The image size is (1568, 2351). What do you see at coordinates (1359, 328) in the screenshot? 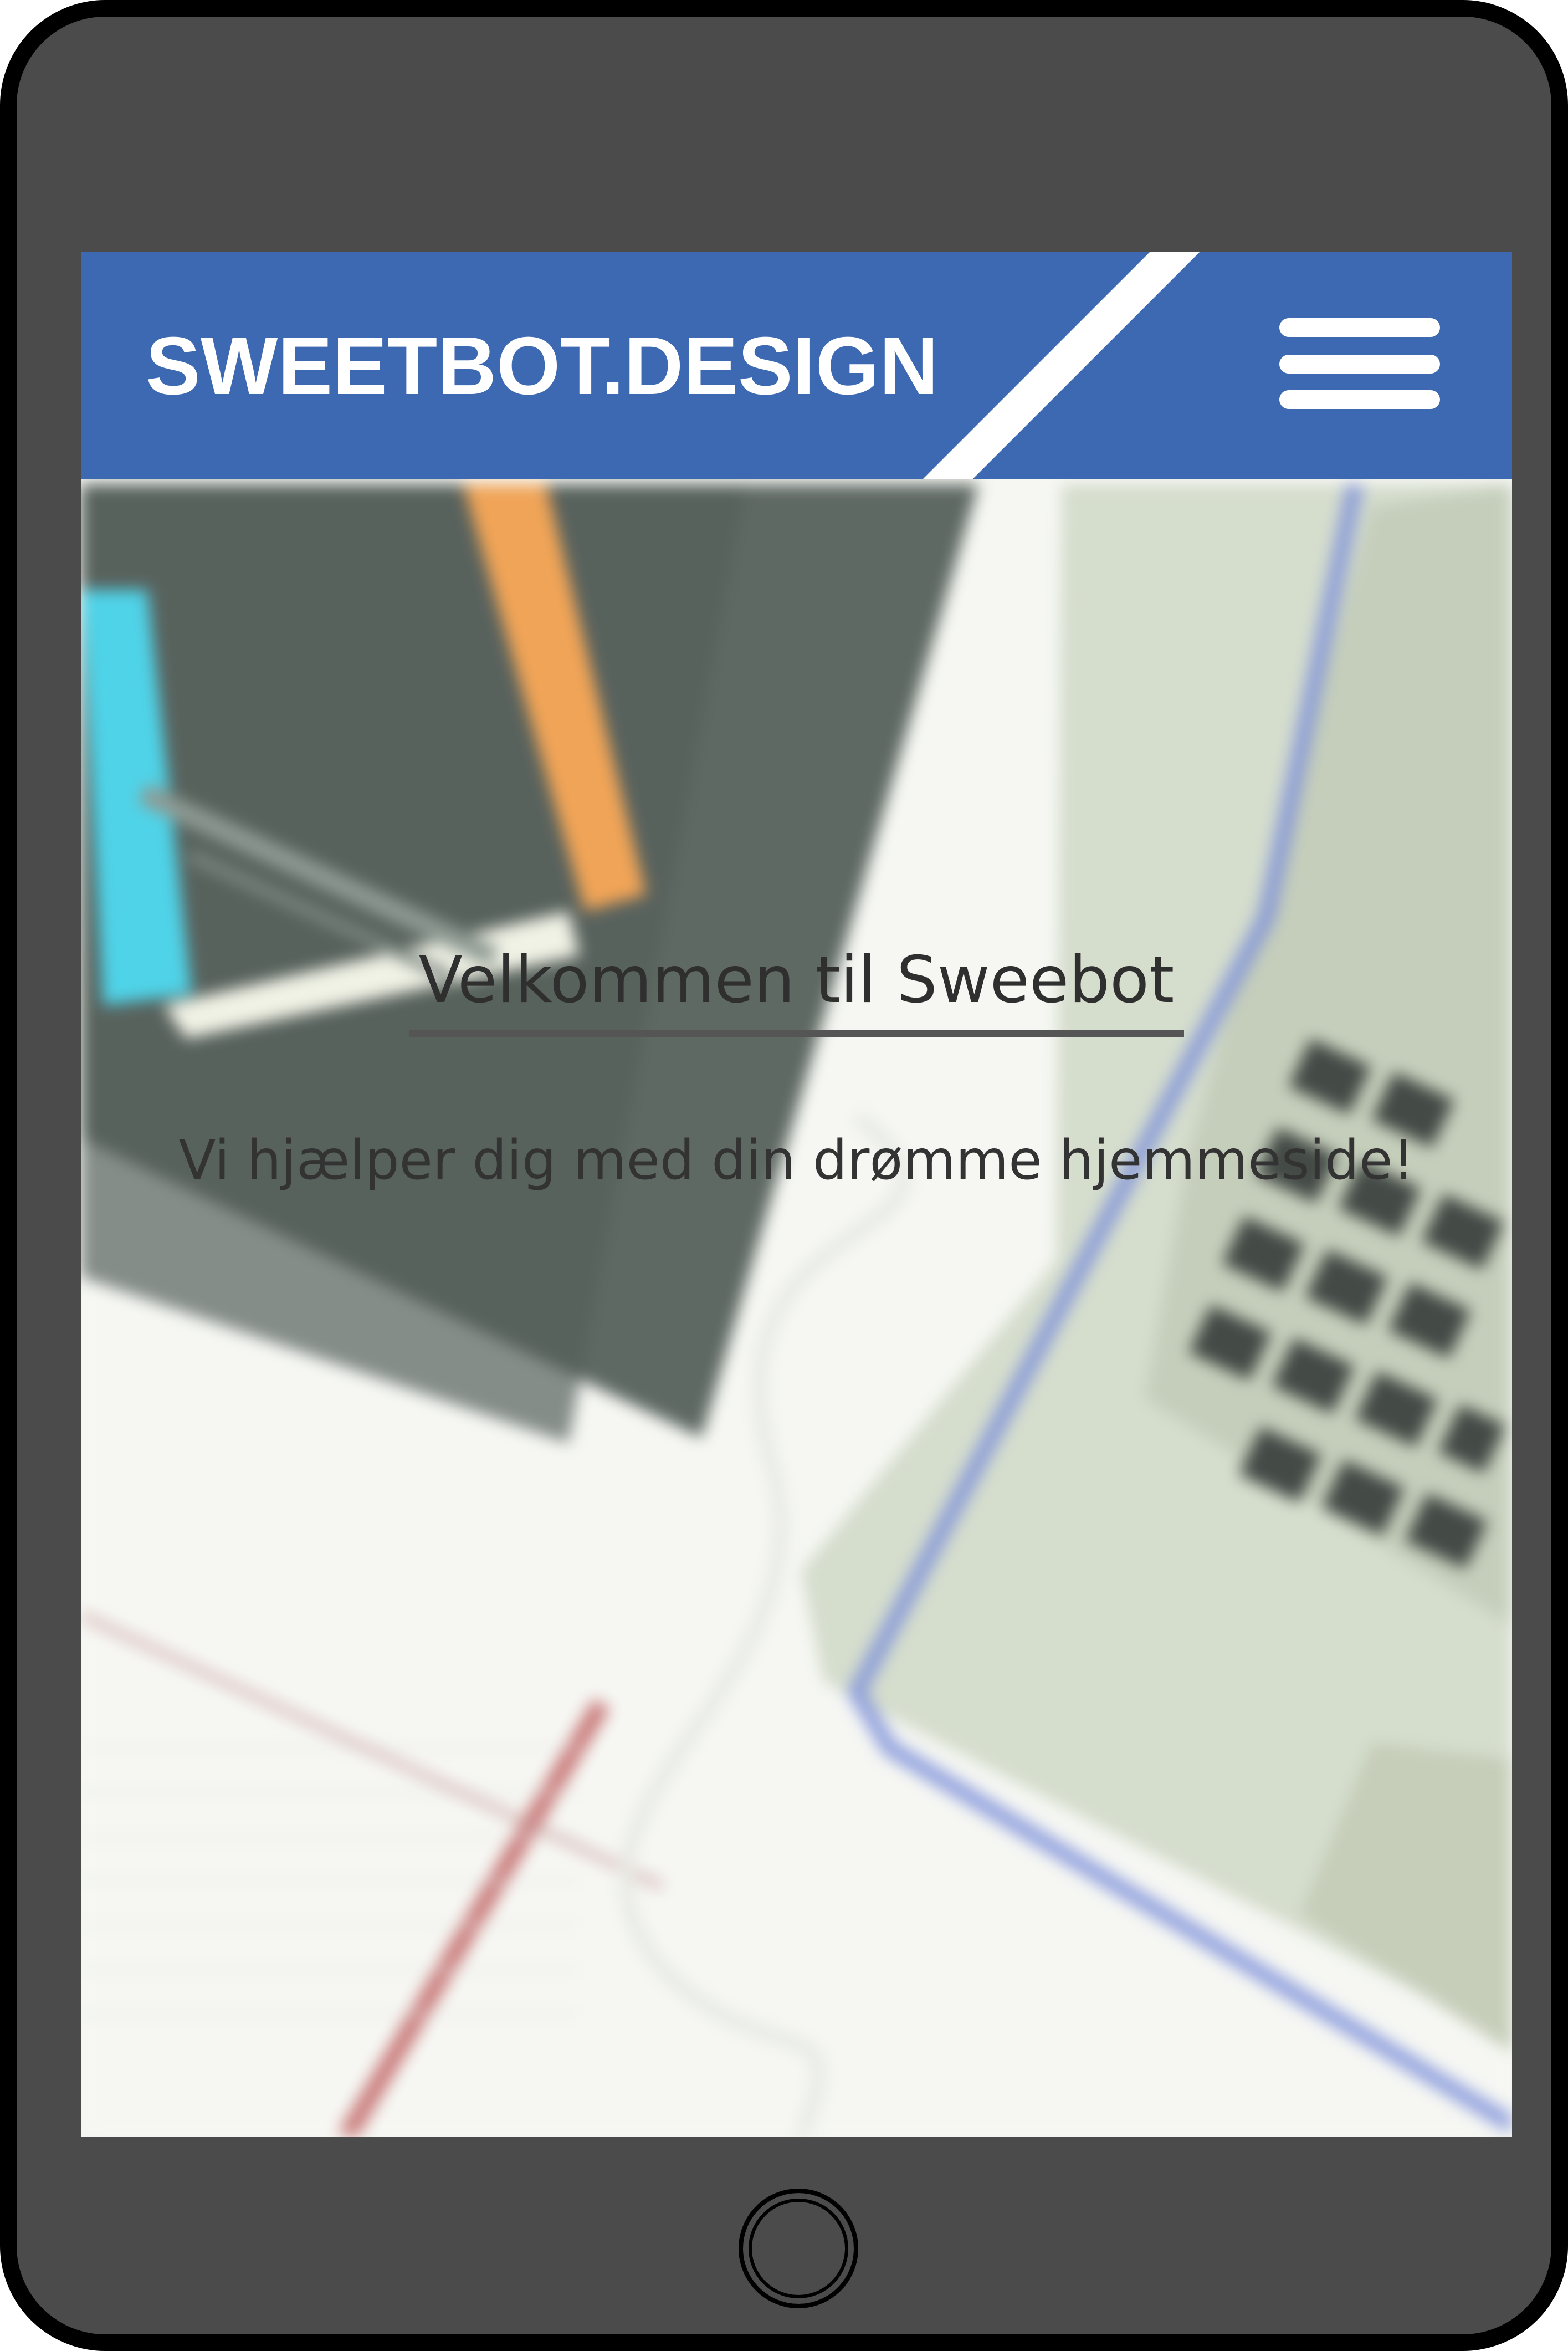
I see `menu-bar-top` at bounding box center [1359, 328].